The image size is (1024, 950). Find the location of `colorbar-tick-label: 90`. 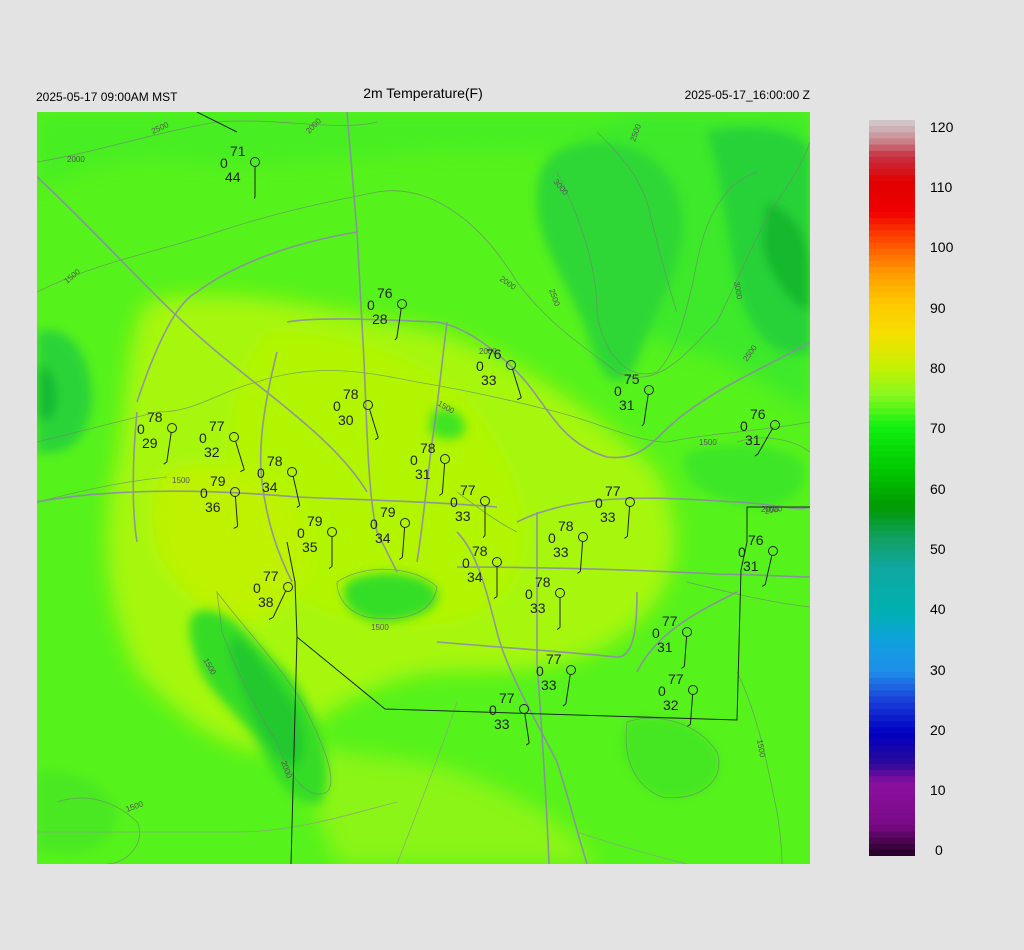

colorbar-tick-label: 90 is located at coordinates (938, 308).